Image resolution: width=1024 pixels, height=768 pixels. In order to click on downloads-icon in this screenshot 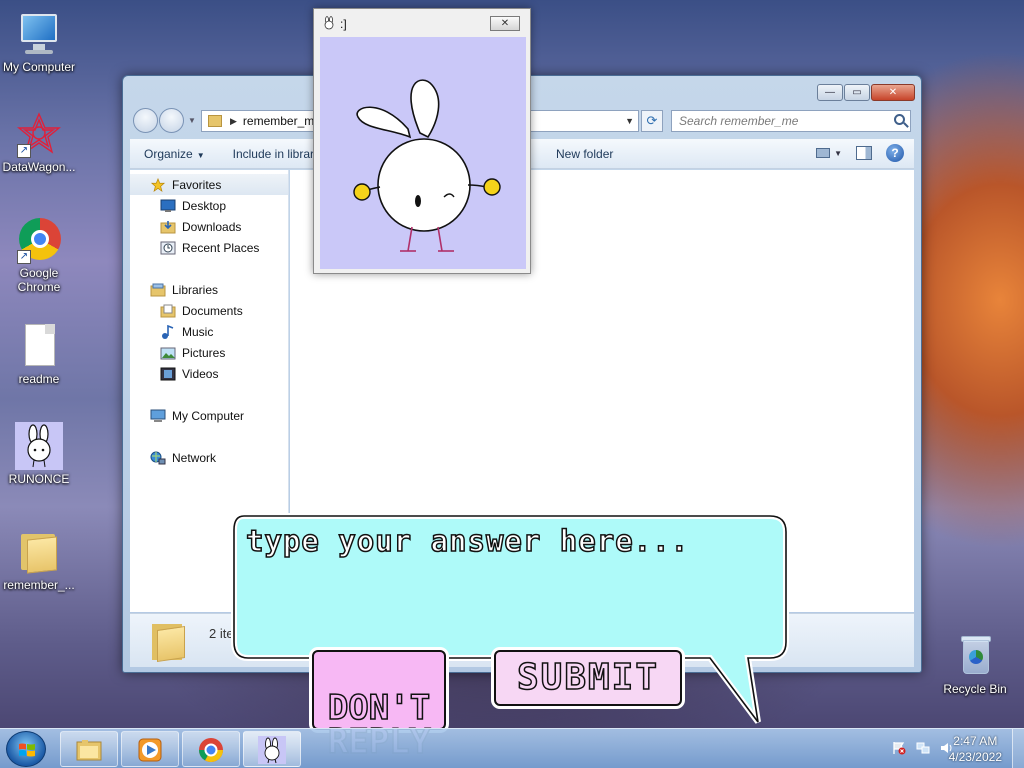, I will do `click(168, 226)`.